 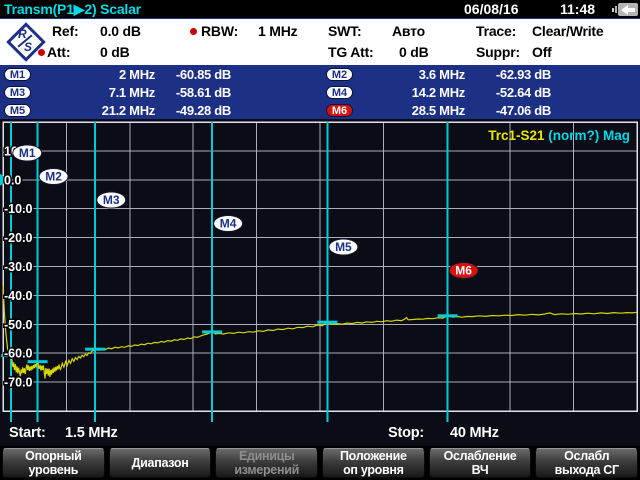 I want to click on title-bar: Transm(P1▶2) Scalar 06/08/16 11:48, so click(x=320, y=9).